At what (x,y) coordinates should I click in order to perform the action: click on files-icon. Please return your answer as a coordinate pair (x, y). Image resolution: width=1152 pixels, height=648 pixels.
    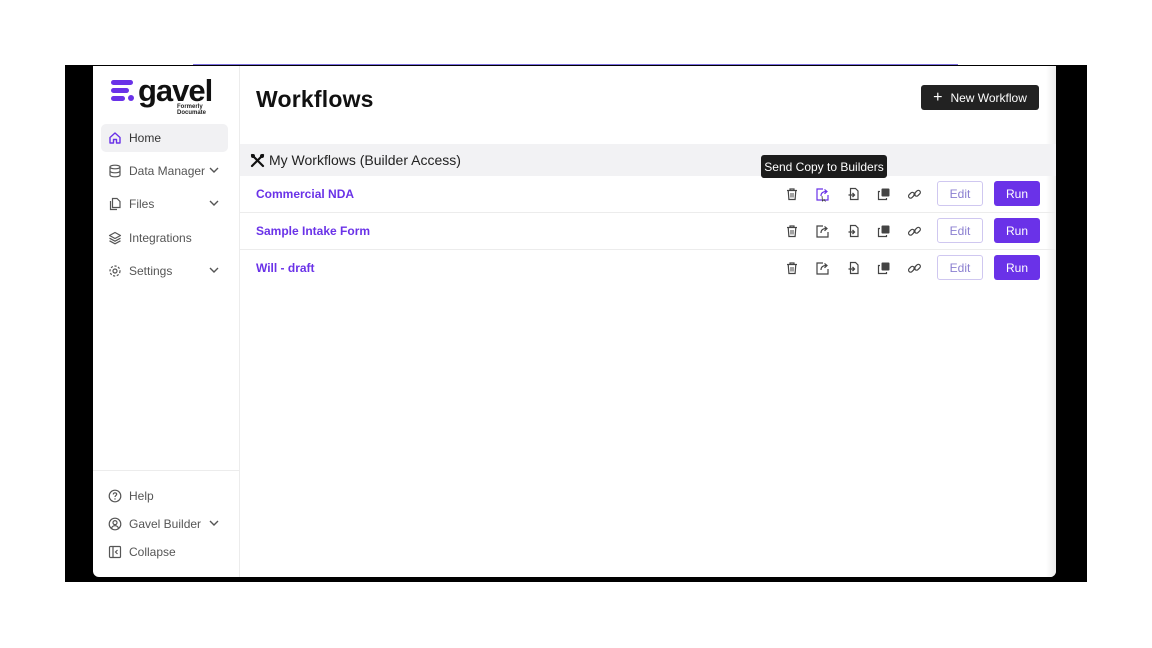
    Looking at the image, I should click on (115, 204).